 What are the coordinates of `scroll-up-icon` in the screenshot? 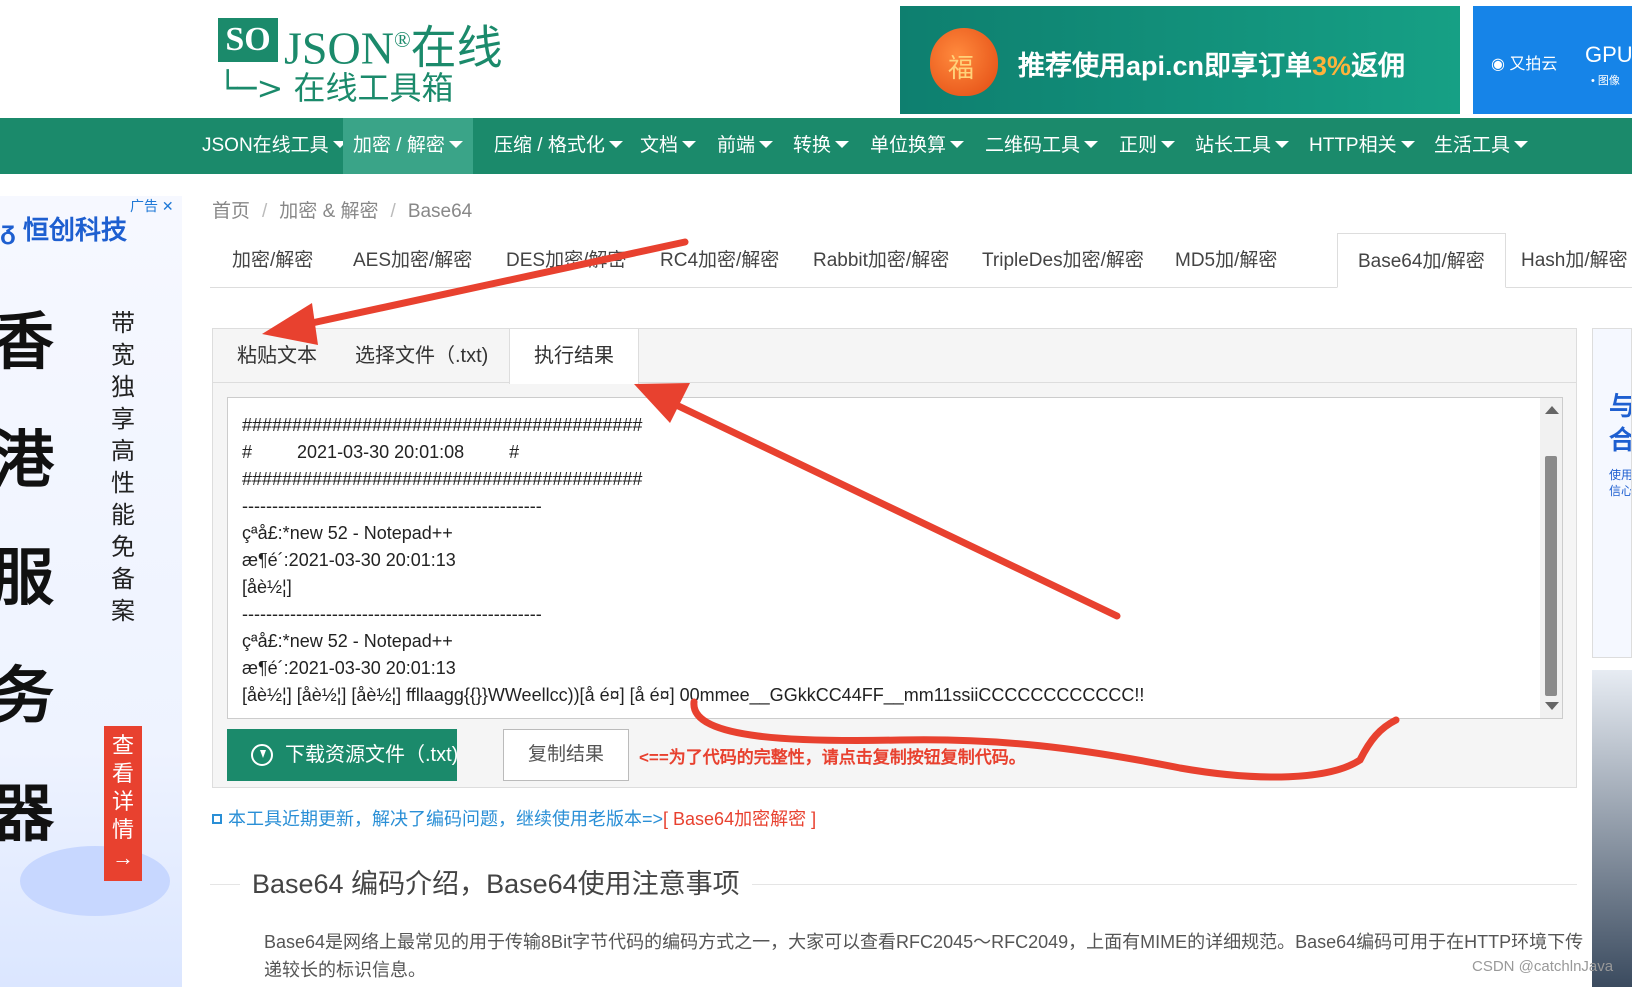 It's located at (1552, 410).